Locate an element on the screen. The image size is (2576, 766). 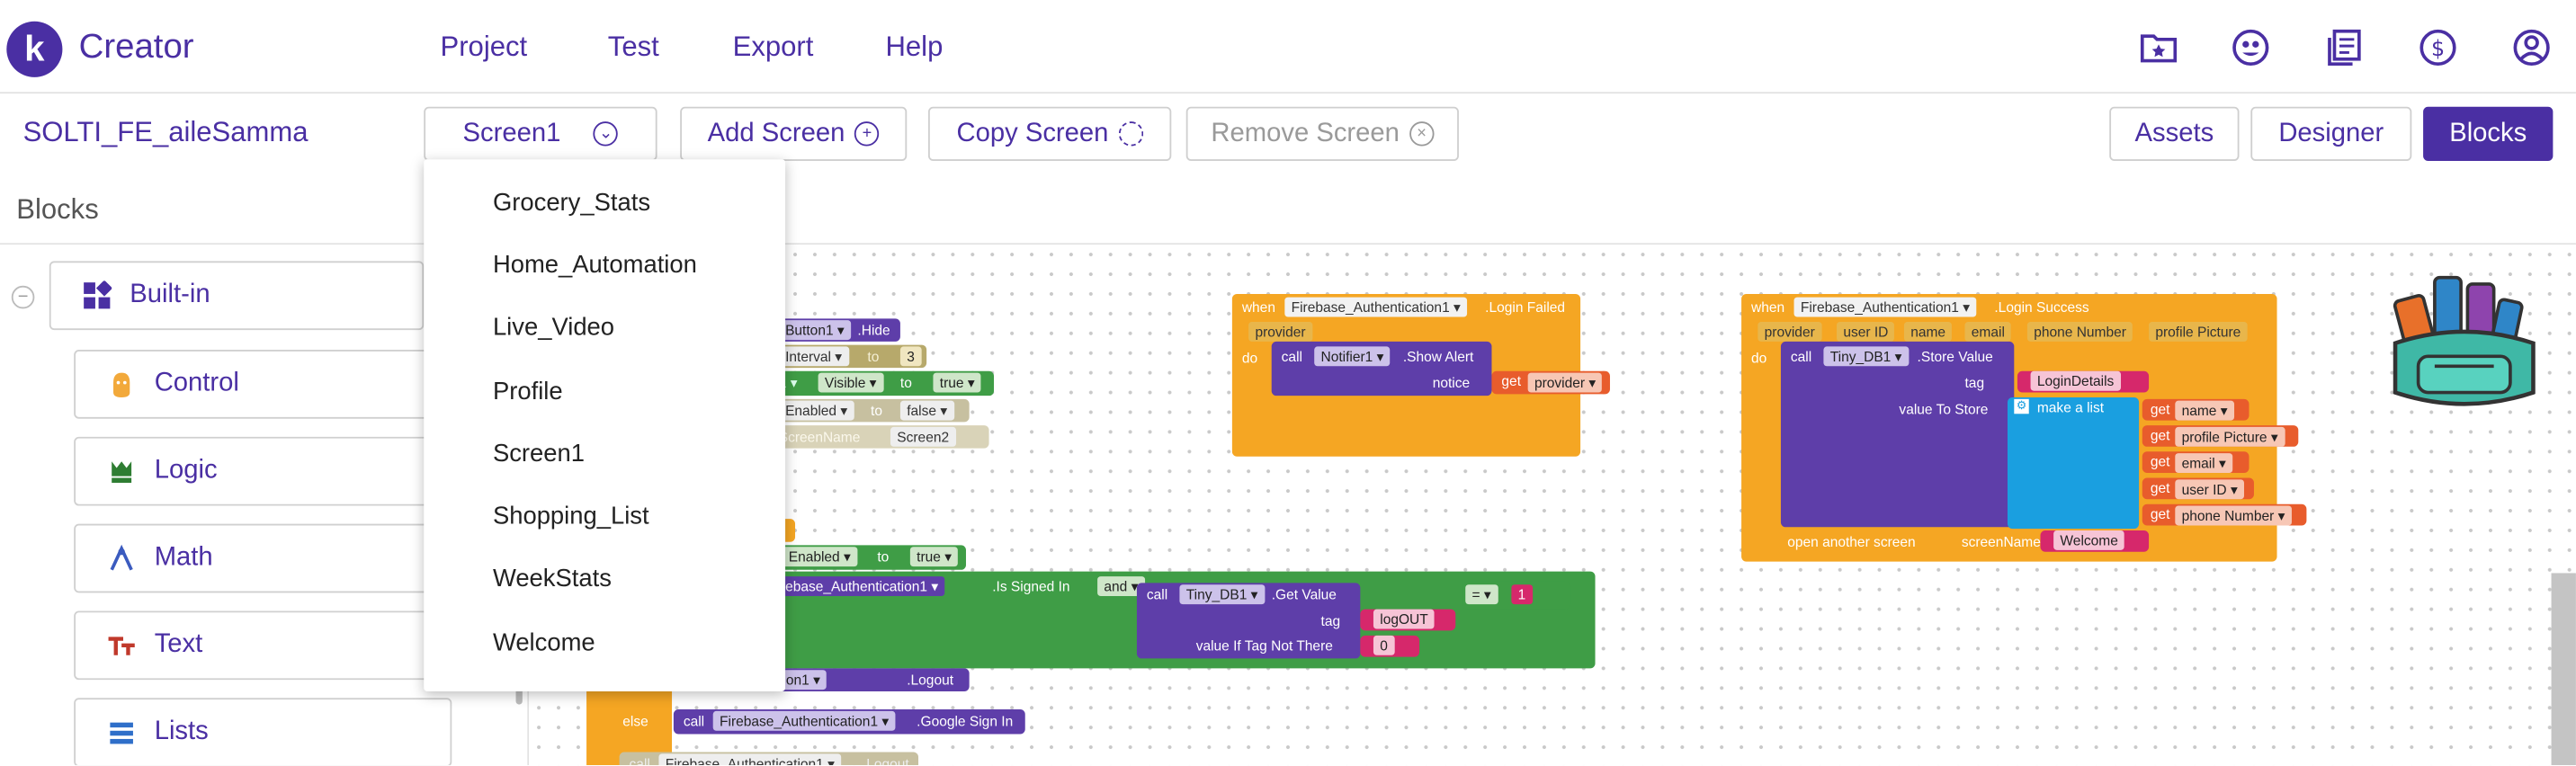
category-math: Math is located at coordinates (261, 558).